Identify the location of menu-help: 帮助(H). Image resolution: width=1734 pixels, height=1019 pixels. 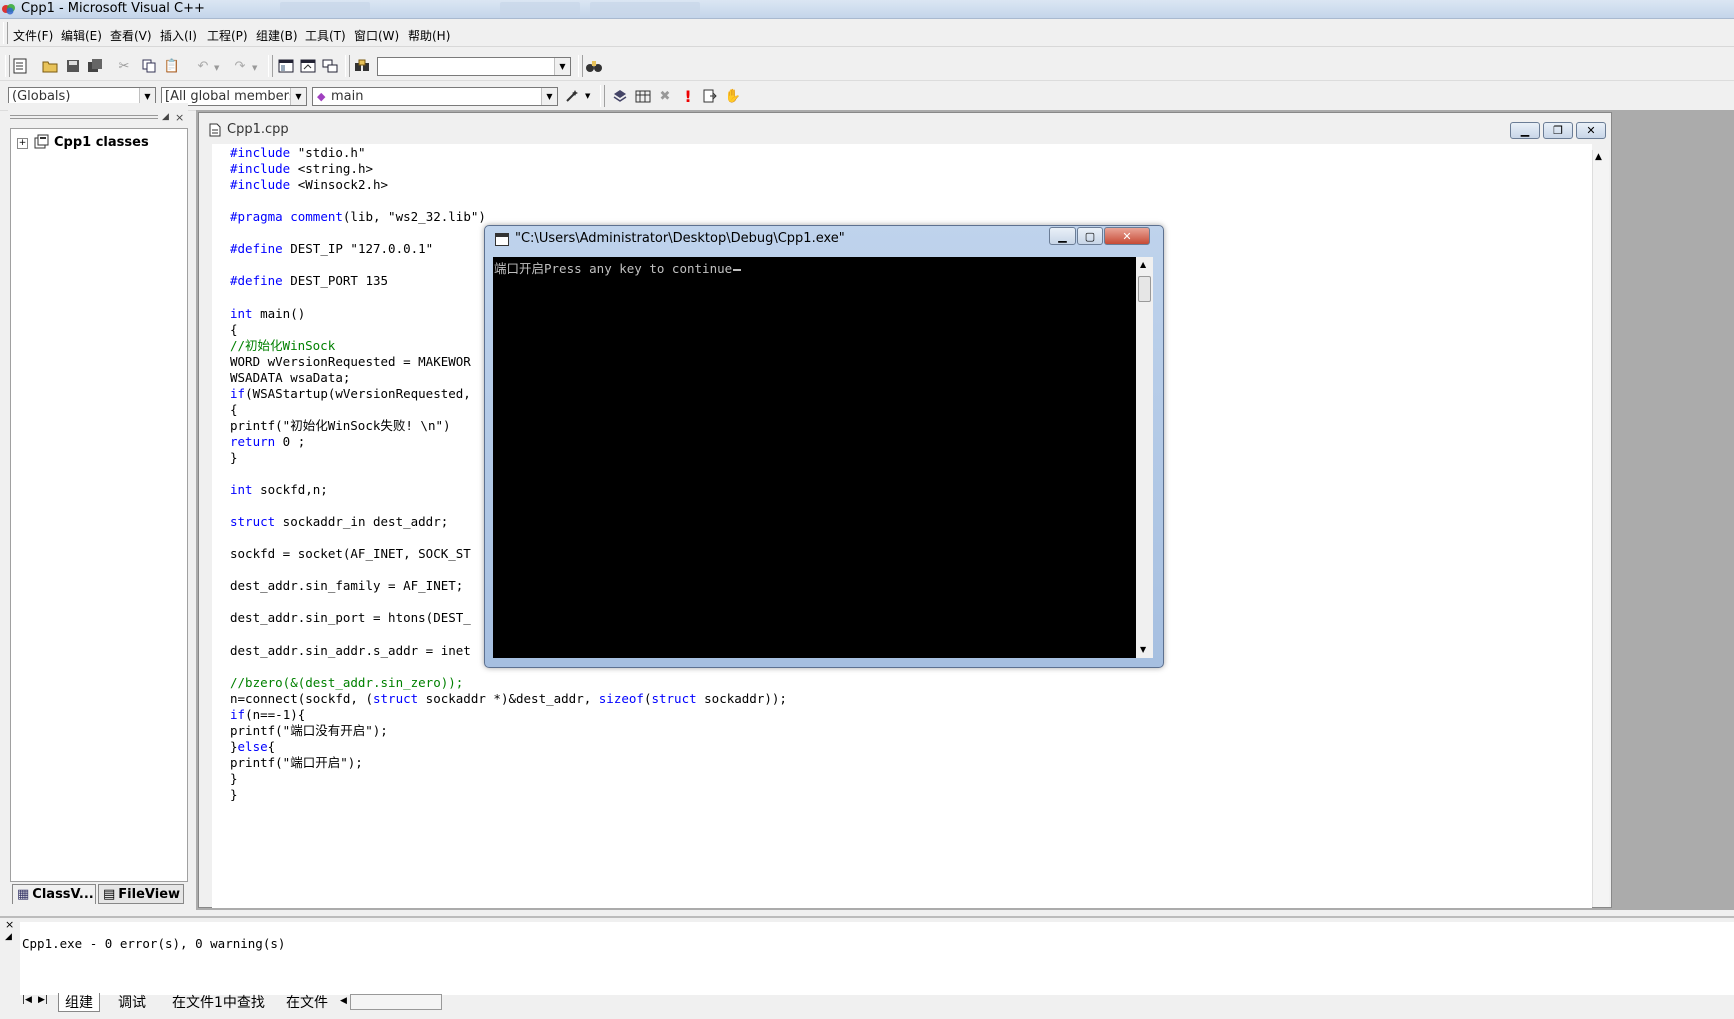
(429, 35).